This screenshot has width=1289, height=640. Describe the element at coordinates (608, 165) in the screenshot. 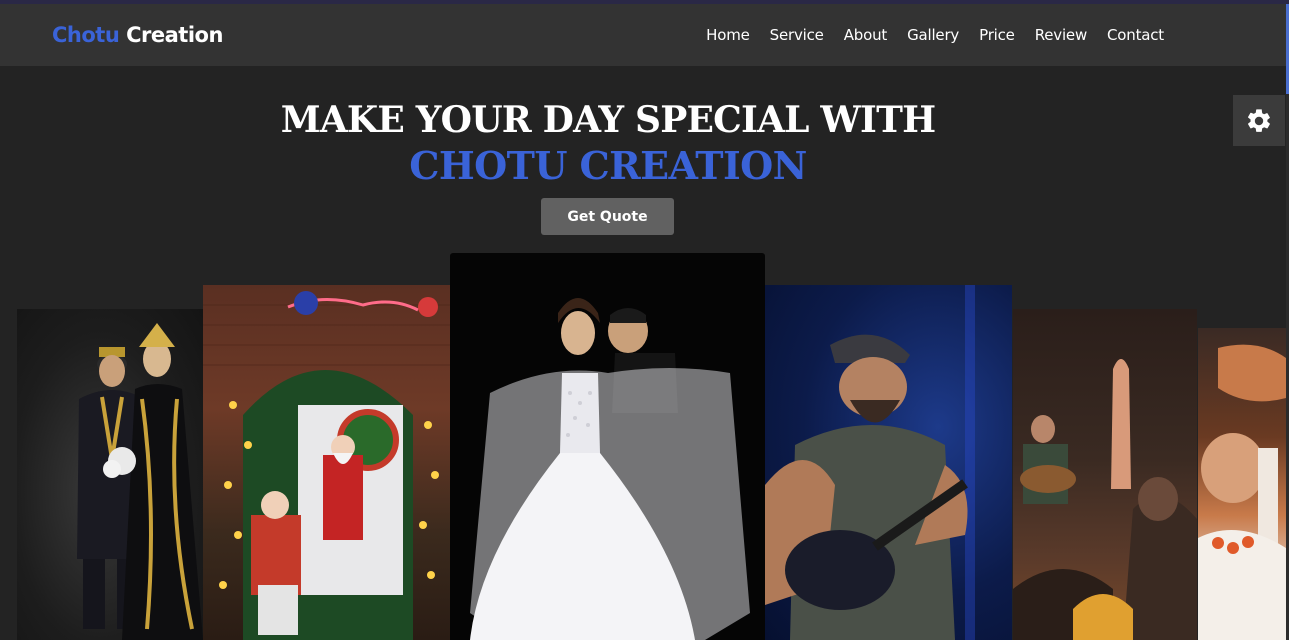

I see `hero-subtitle: CHOTU CREATION` at that location.